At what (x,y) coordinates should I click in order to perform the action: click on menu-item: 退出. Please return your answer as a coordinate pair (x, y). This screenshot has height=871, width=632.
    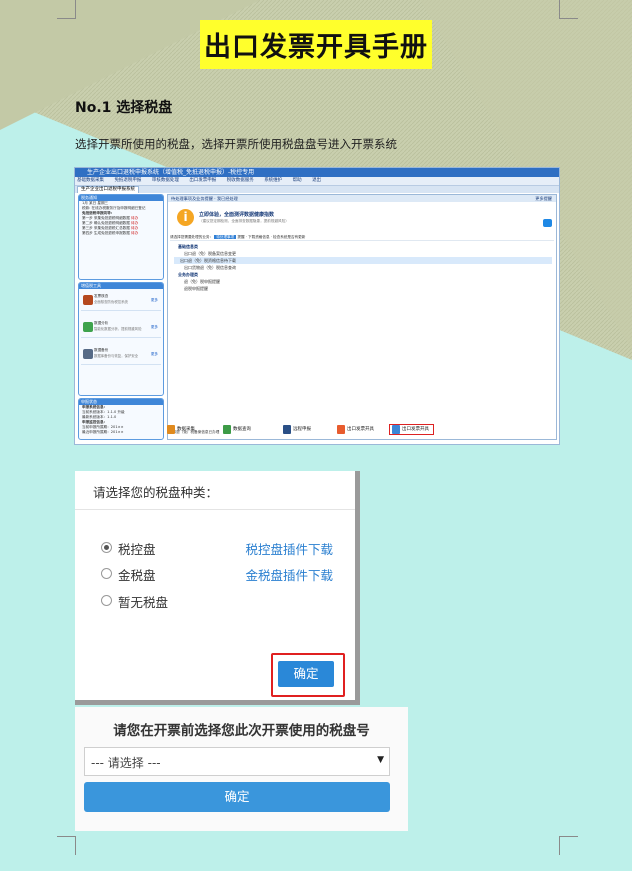
    Looking at the image, I should click on (316, 180).